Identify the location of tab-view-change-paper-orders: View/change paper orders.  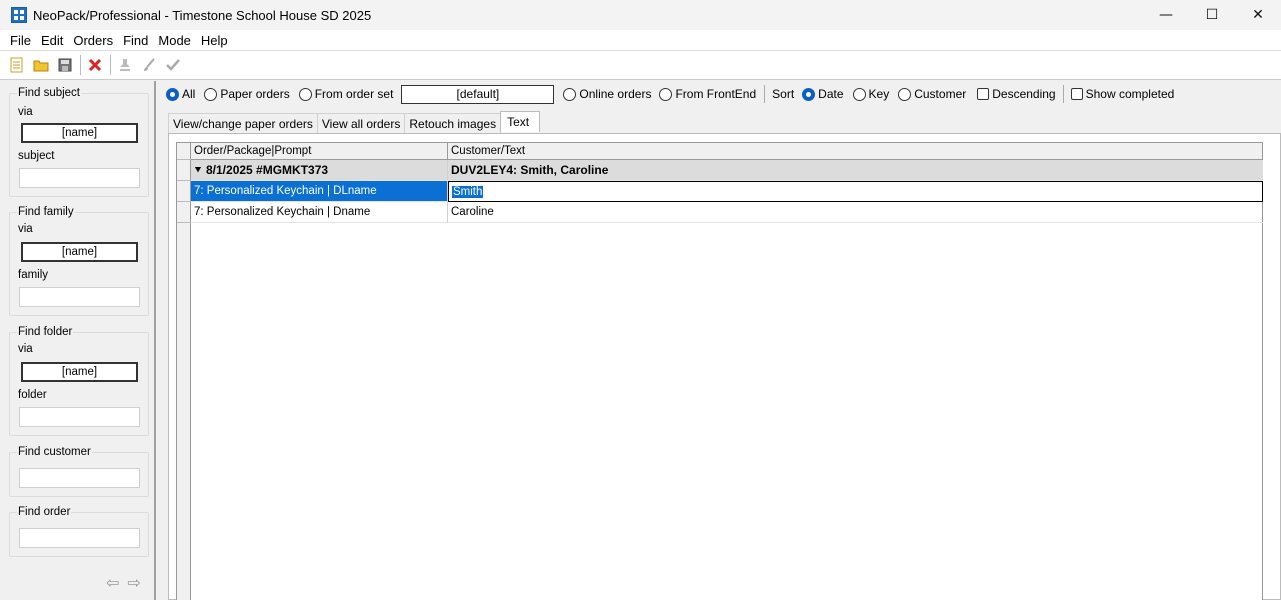
(243, 123).